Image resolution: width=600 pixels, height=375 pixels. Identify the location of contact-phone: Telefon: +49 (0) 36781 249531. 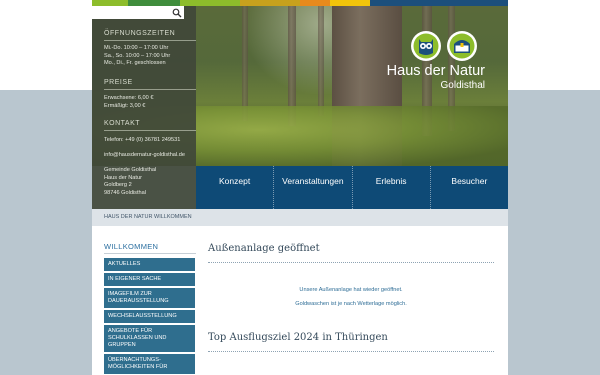
(142, 140).